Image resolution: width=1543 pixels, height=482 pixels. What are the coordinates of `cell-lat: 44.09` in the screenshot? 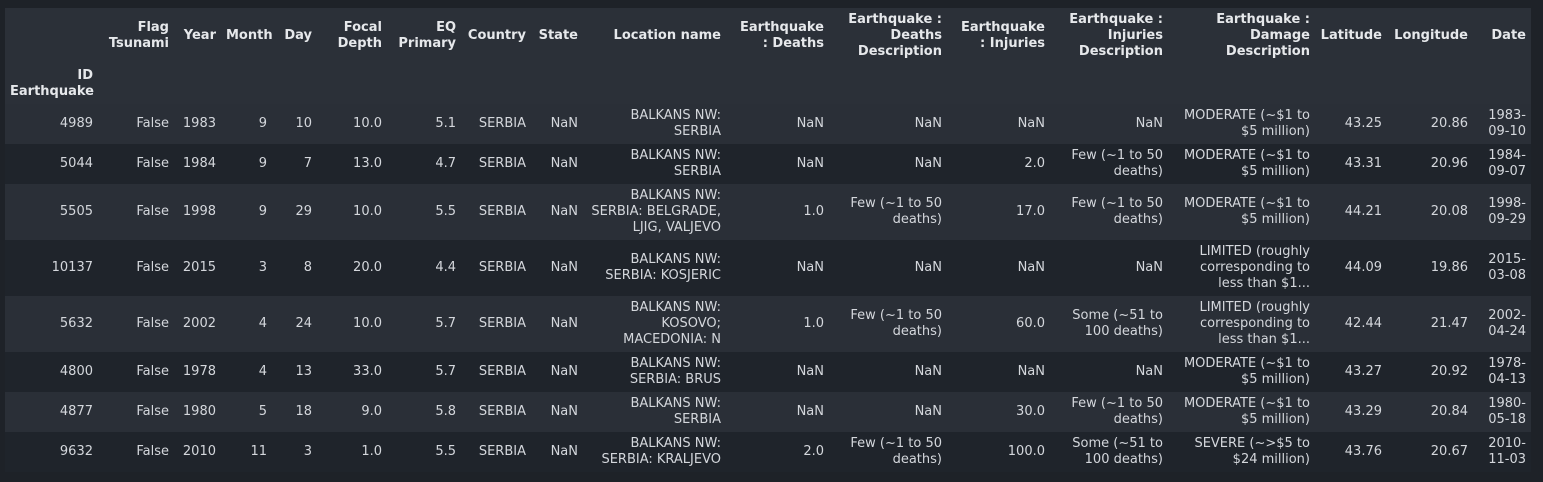 It's located at (1363, 267).